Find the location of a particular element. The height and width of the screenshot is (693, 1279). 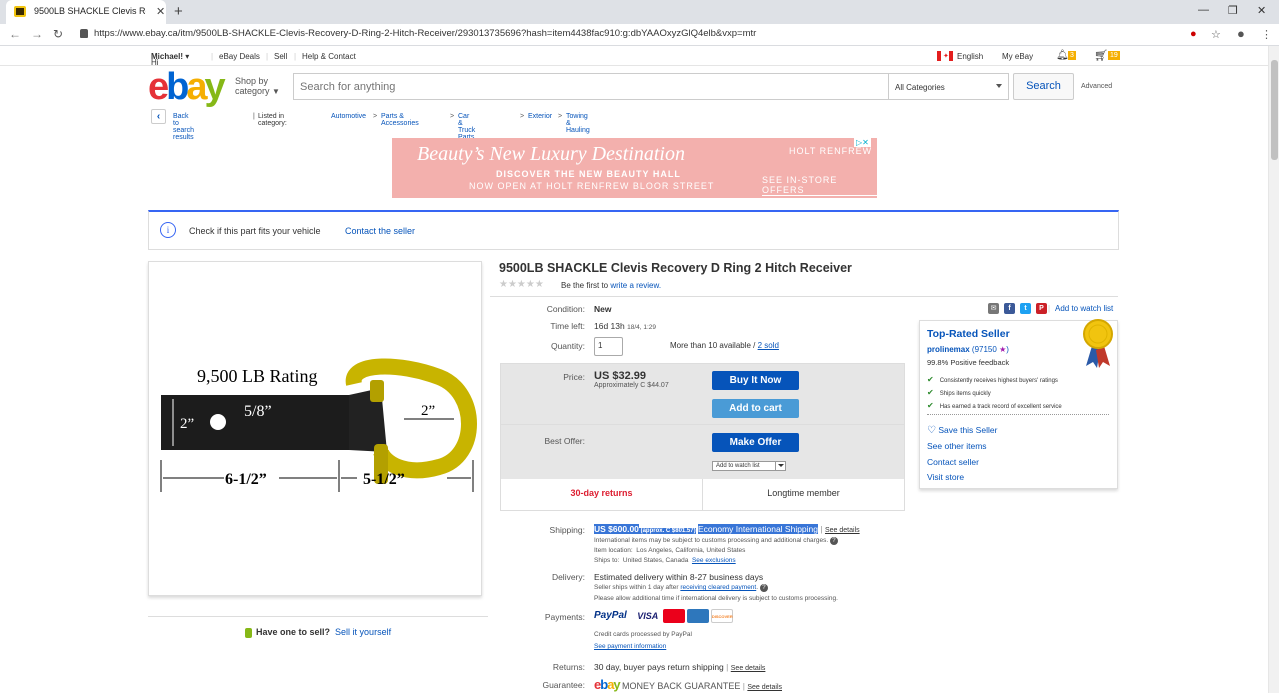

time-left-value: 16d 13h 18/4, 1:29 is located at coordinates (625, 326).